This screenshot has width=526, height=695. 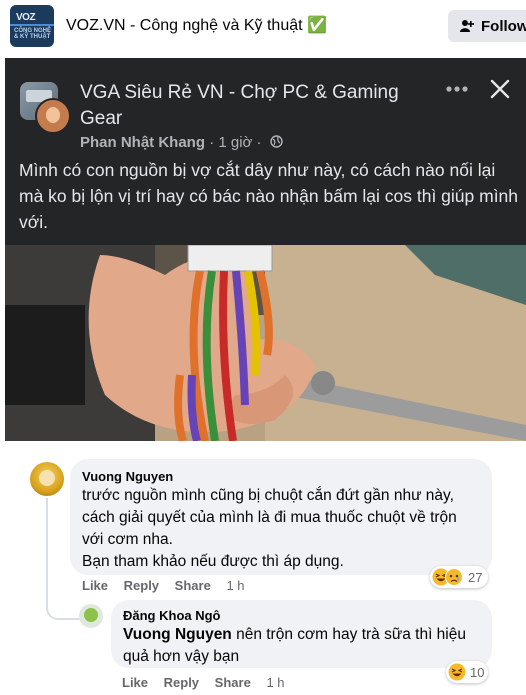 I want to click on page-logo: VOZ CÔNG NGHỆ & KỸ THUẬT, so click(x=32, y=26).